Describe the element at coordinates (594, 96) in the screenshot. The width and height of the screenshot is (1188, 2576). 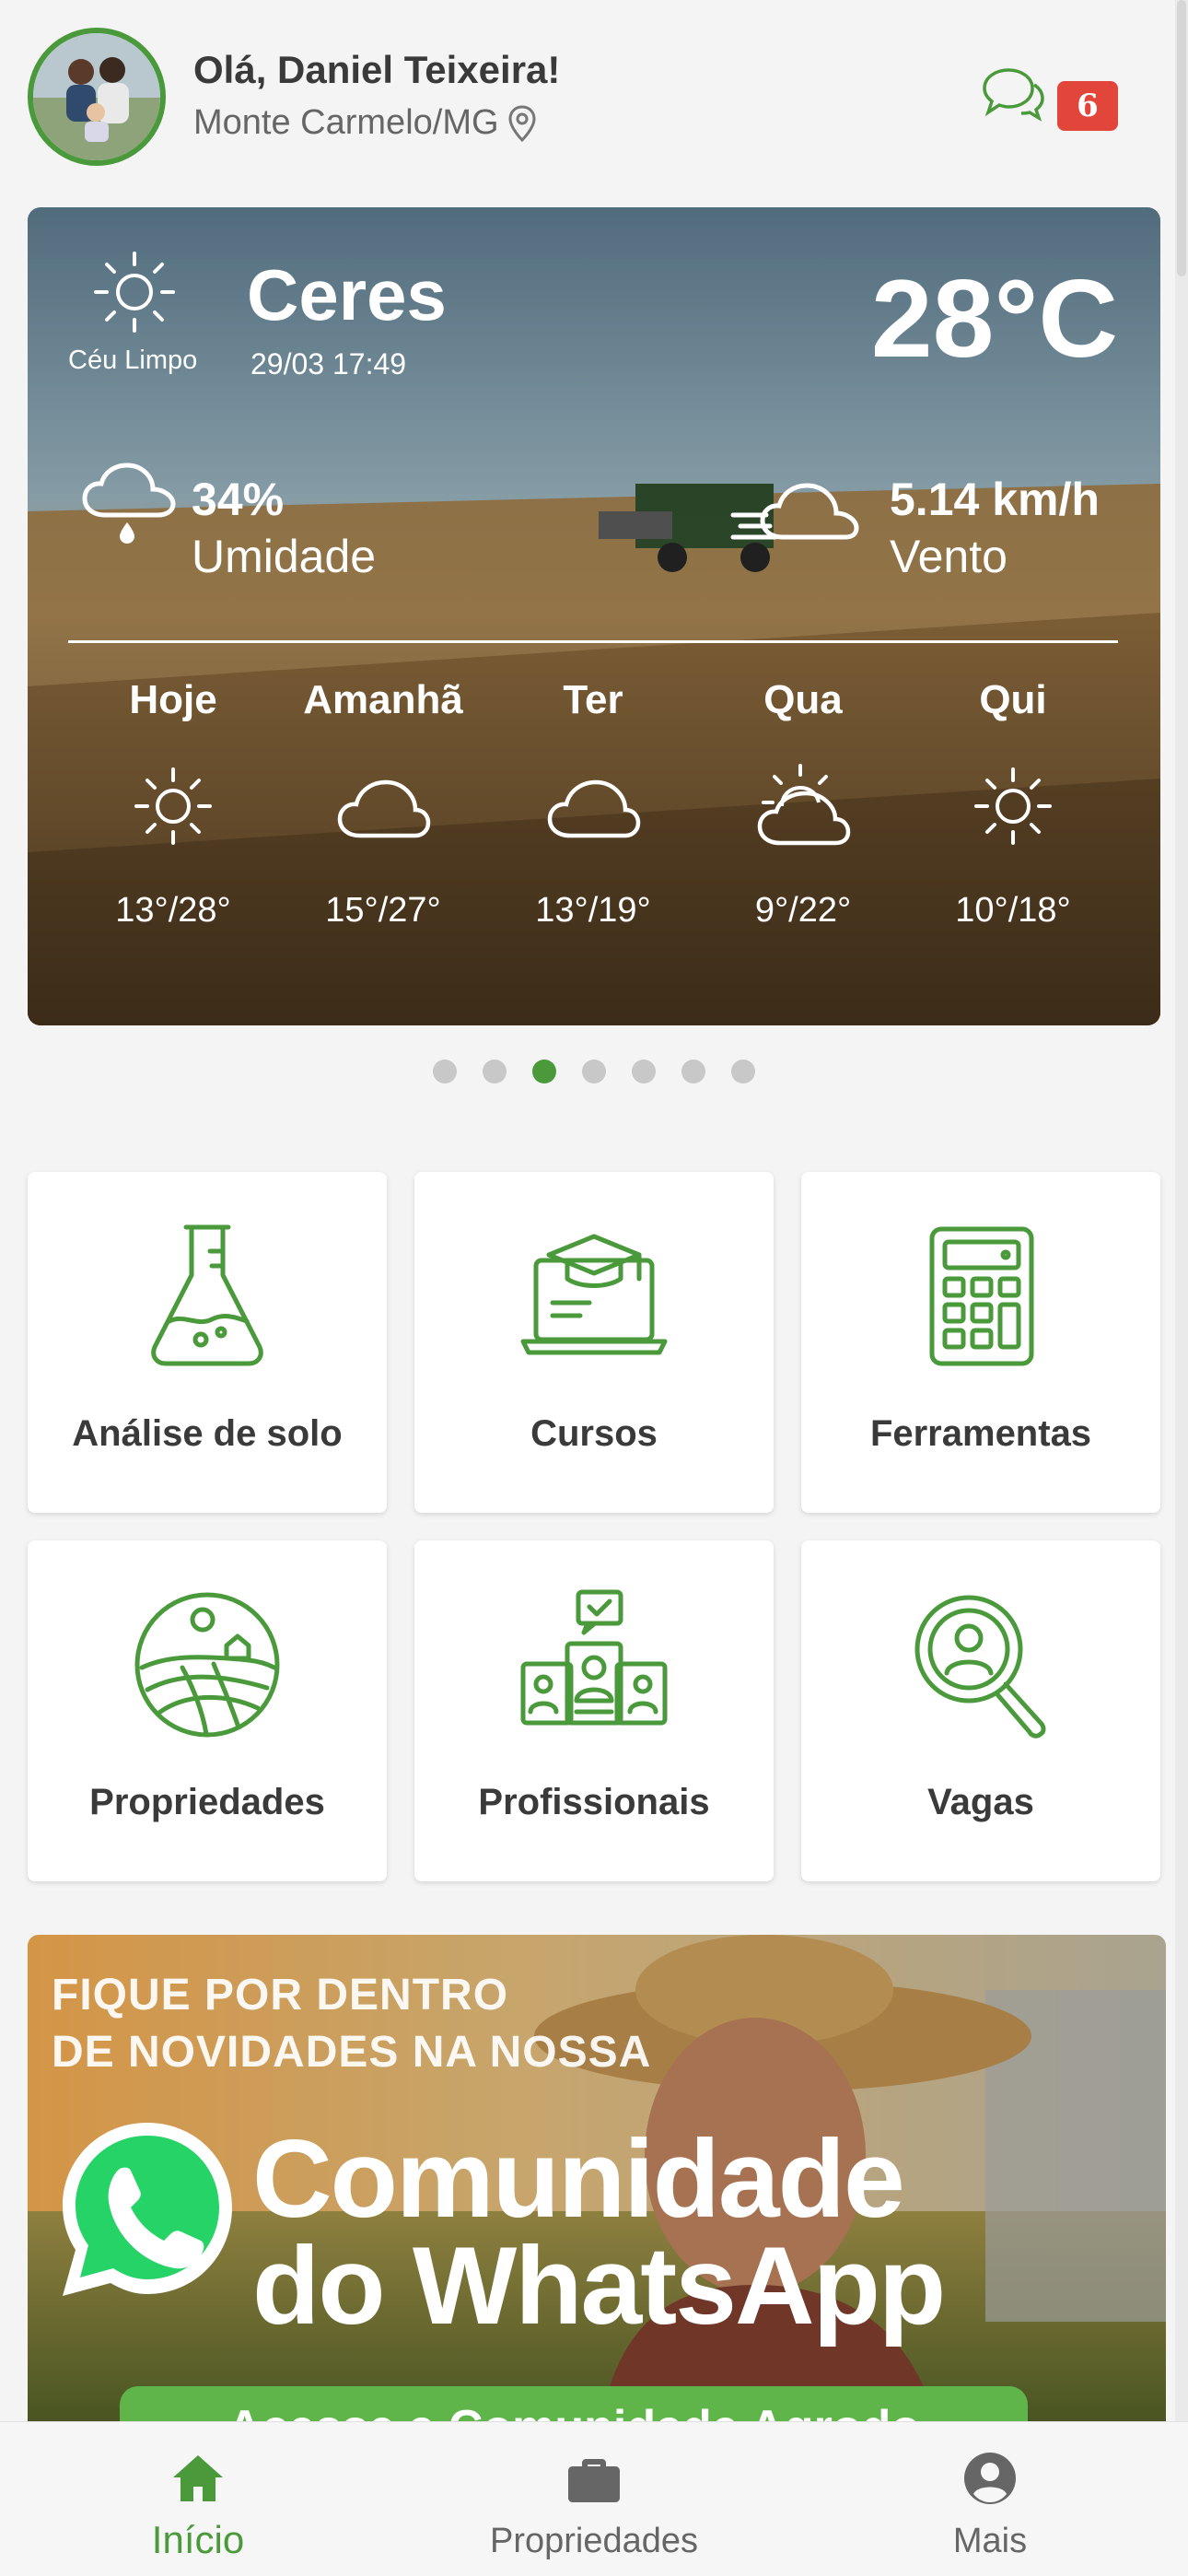
I see `header: Olá, Daniel Teixeira! Monte Carmelo/MG 6` at that location.